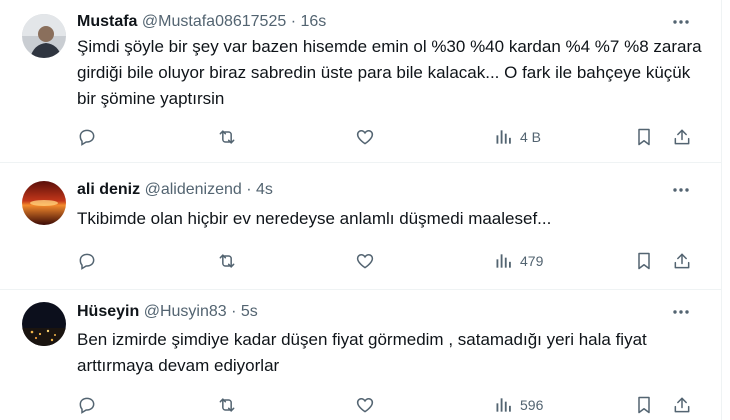 This screenshot has height=420, width=730. Describe the element at coordinates (517, 137) in the screenshot. I see `views-button: 4 B` at that location.